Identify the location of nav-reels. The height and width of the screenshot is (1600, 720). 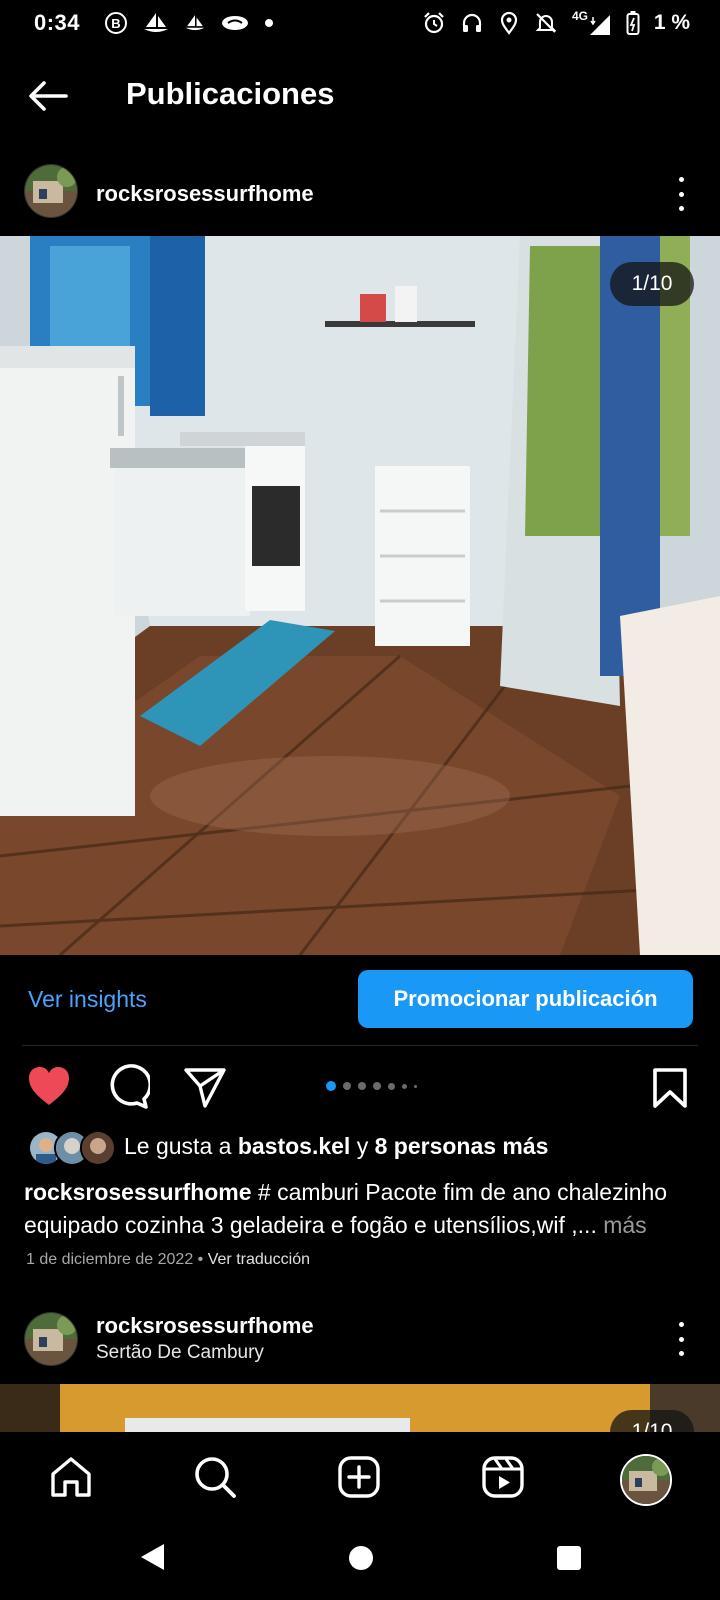
(504, 1478).